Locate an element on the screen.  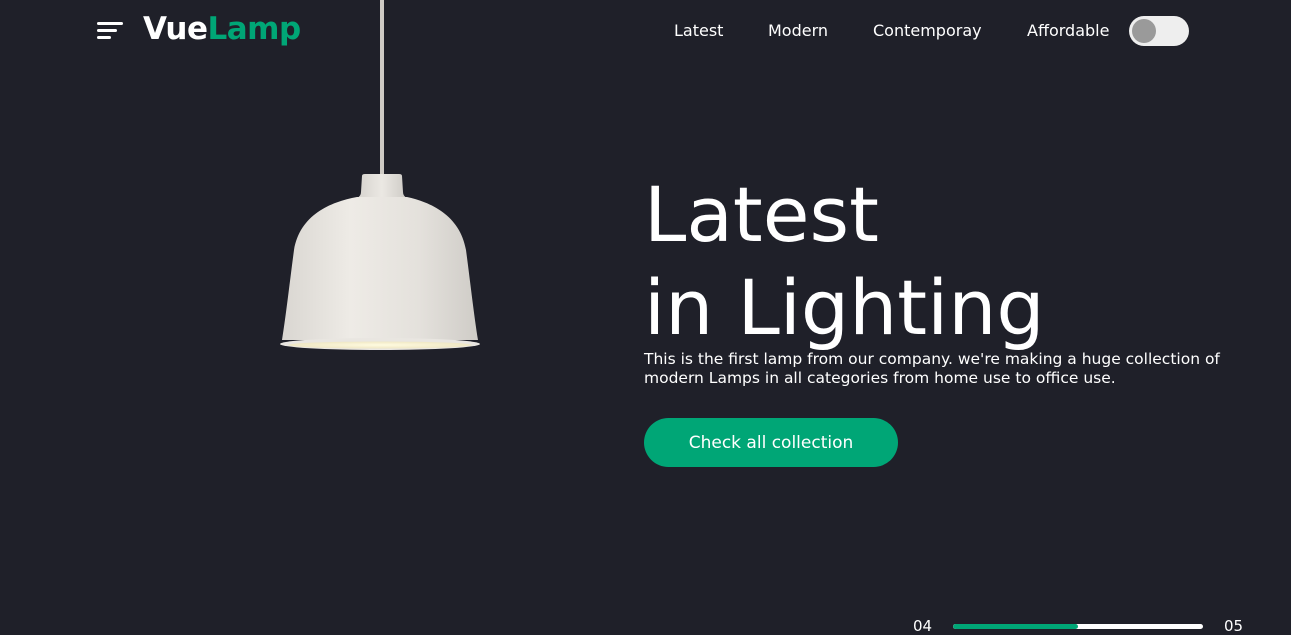
nav-link-modern: Modern is located at coordinates (798, 31).